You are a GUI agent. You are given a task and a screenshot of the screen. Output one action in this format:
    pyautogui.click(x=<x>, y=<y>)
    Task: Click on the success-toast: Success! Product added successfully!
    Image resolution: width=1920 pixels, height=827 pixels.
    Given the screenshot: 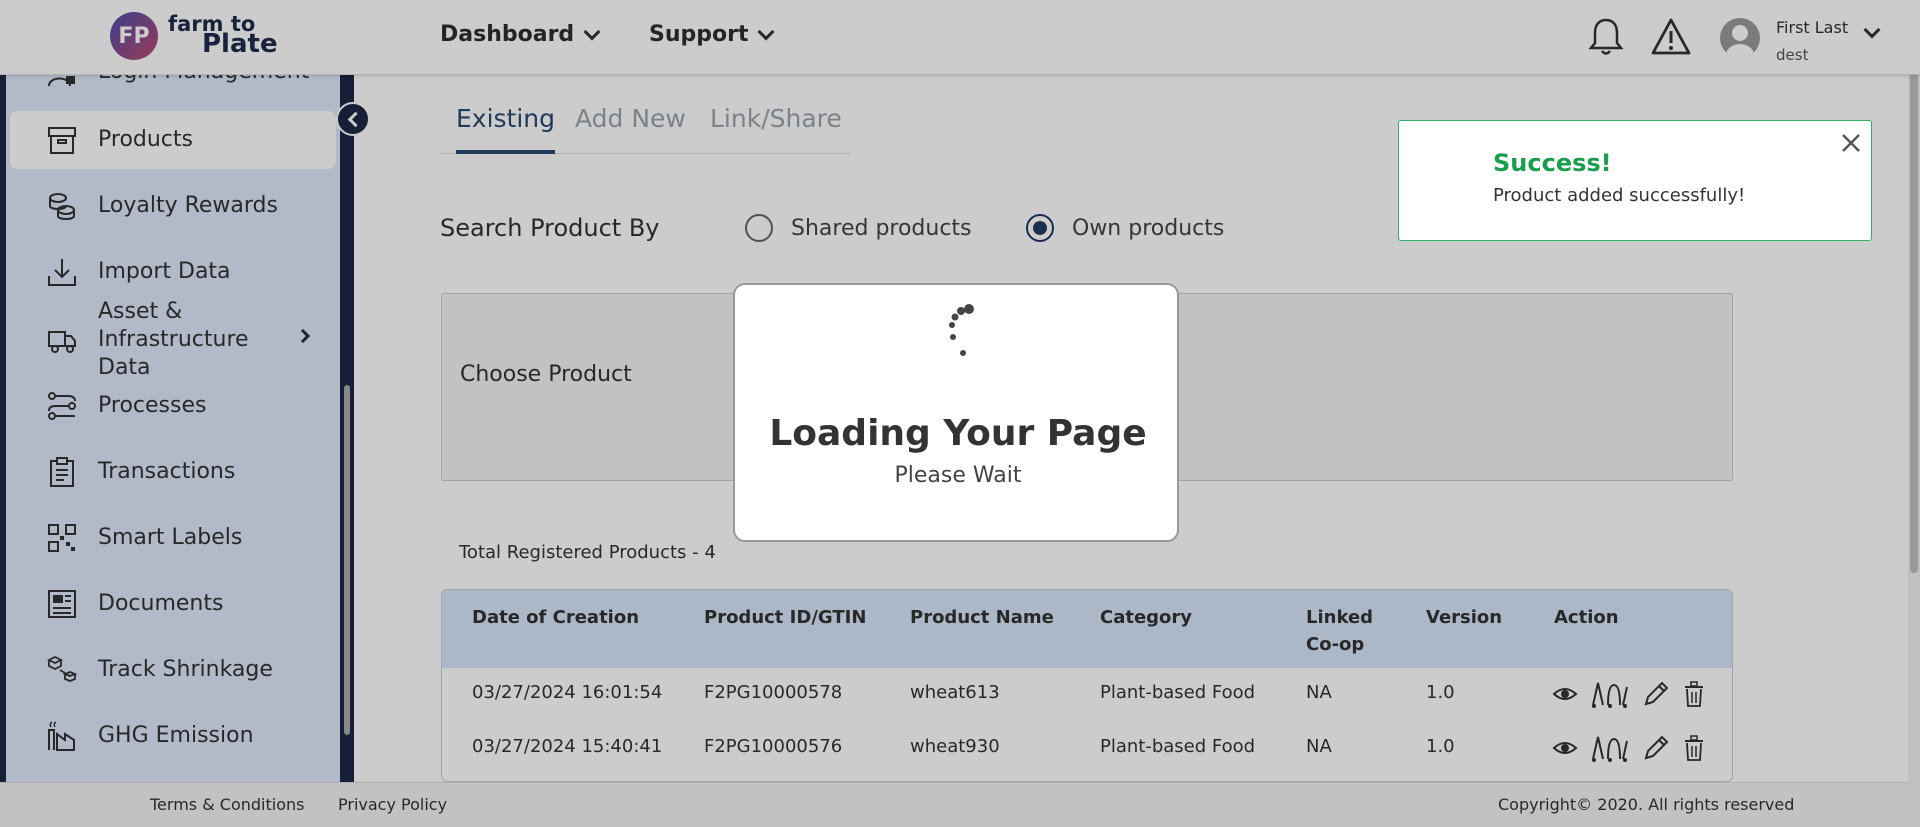 What is the action you would take?
    pyautogui.click(x=1635, y=180)
    